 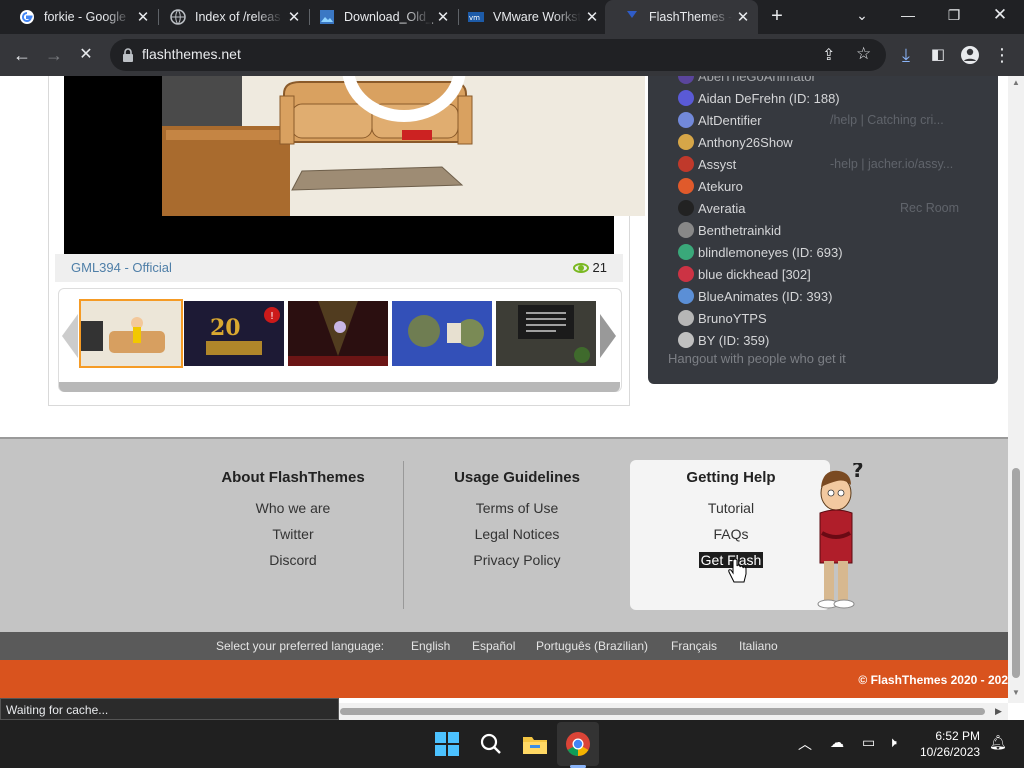 What do you see at coordinates (1016, 82) in the screenshot?
I see `scroll-up-arrow-icon: ▲` at bounding box center [1016, 82].